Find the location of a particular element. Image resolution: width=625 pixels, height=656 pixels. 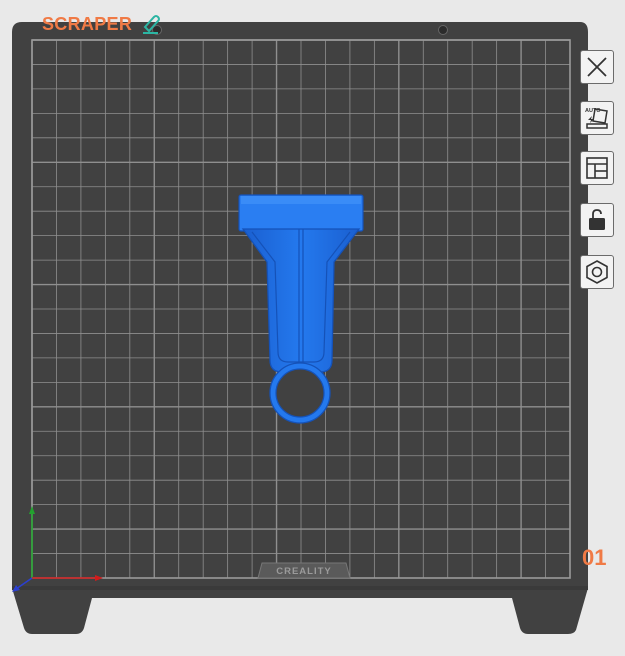

plate-title: SCRAPER is located at coordinates (87, 24).